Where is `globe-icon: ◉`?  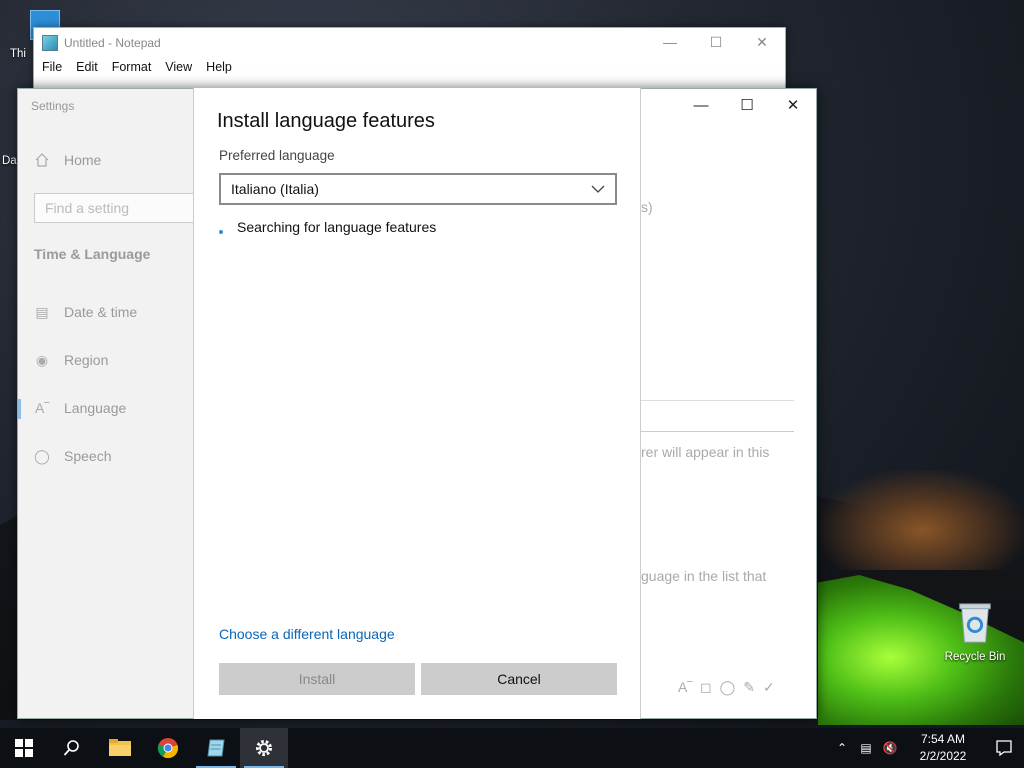
globe-icon: ◉ is located at coordinates (42, 360).